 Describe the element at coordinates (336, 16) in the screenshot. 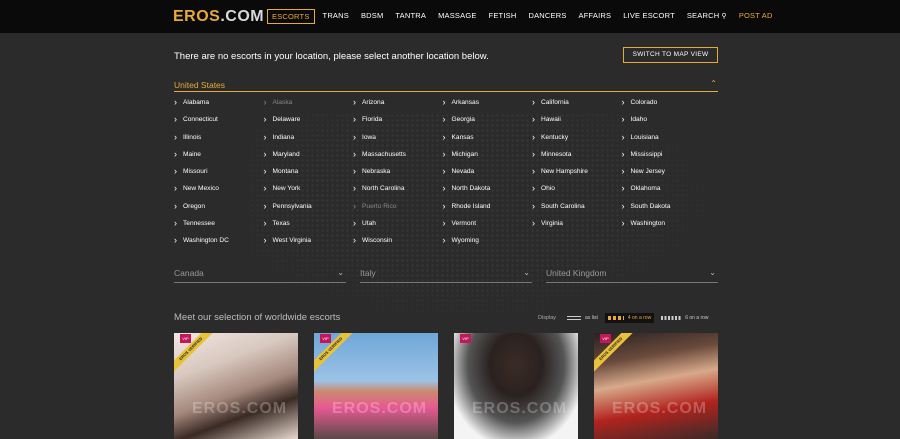

I see `nav-trans: TRANS` at that location.